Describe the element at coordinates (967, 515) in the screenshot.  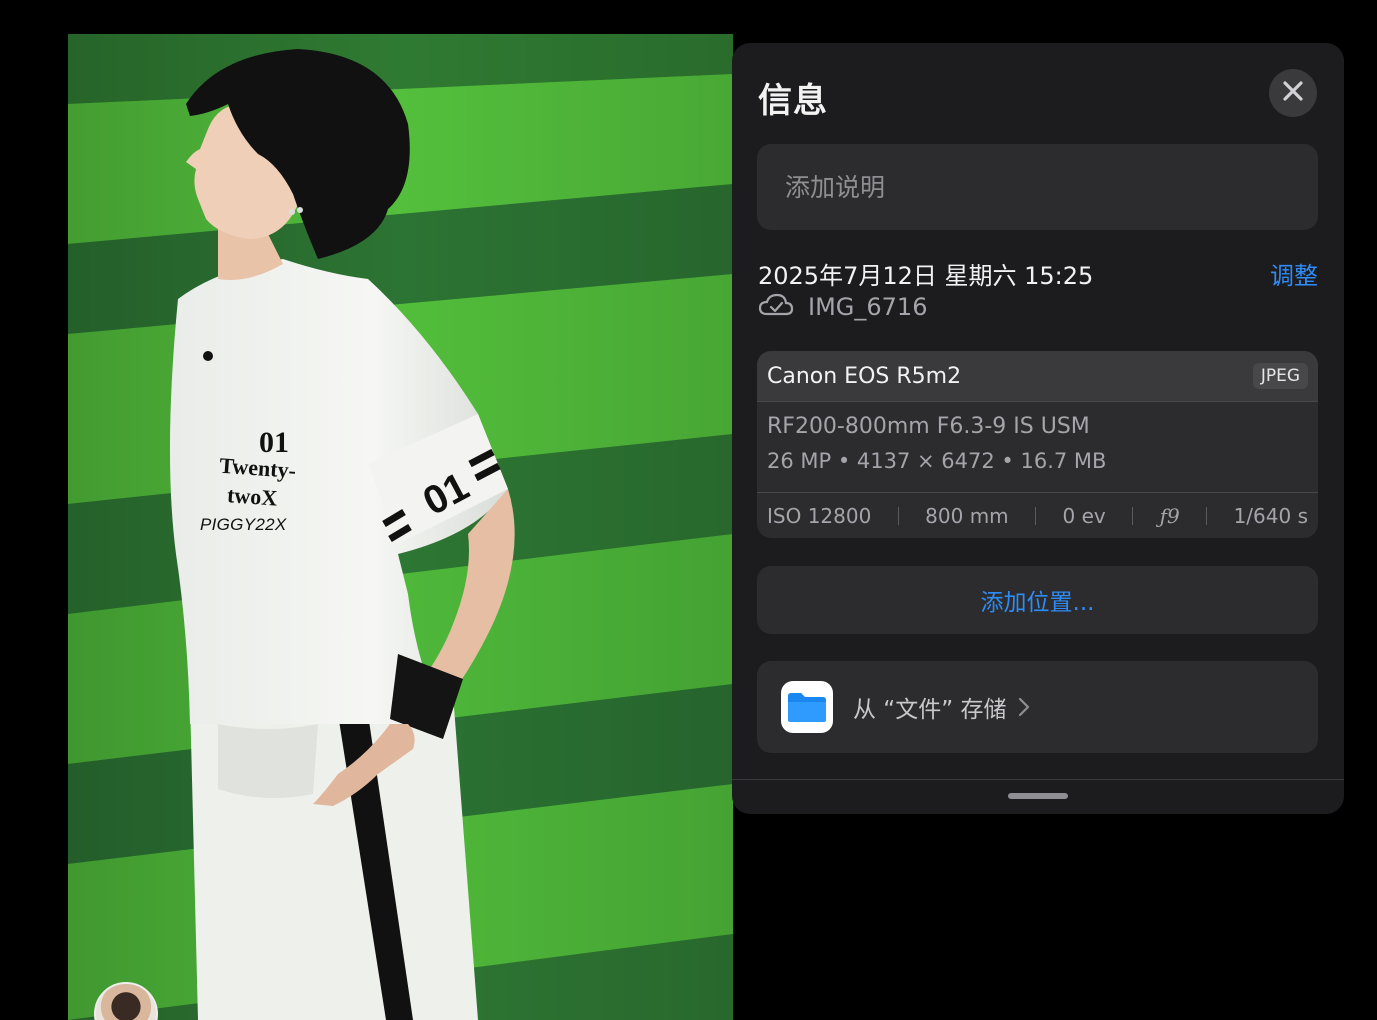
I see `exif-focal-length: 800 mm` at that location.